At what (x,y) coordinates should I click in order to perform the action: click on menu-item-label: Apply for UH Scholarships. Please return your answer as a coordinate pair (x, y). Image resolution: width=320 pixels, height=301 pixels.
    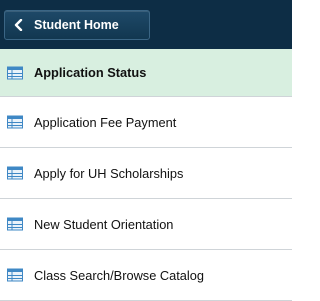
    Looking at the image, I should click on (109, 173).